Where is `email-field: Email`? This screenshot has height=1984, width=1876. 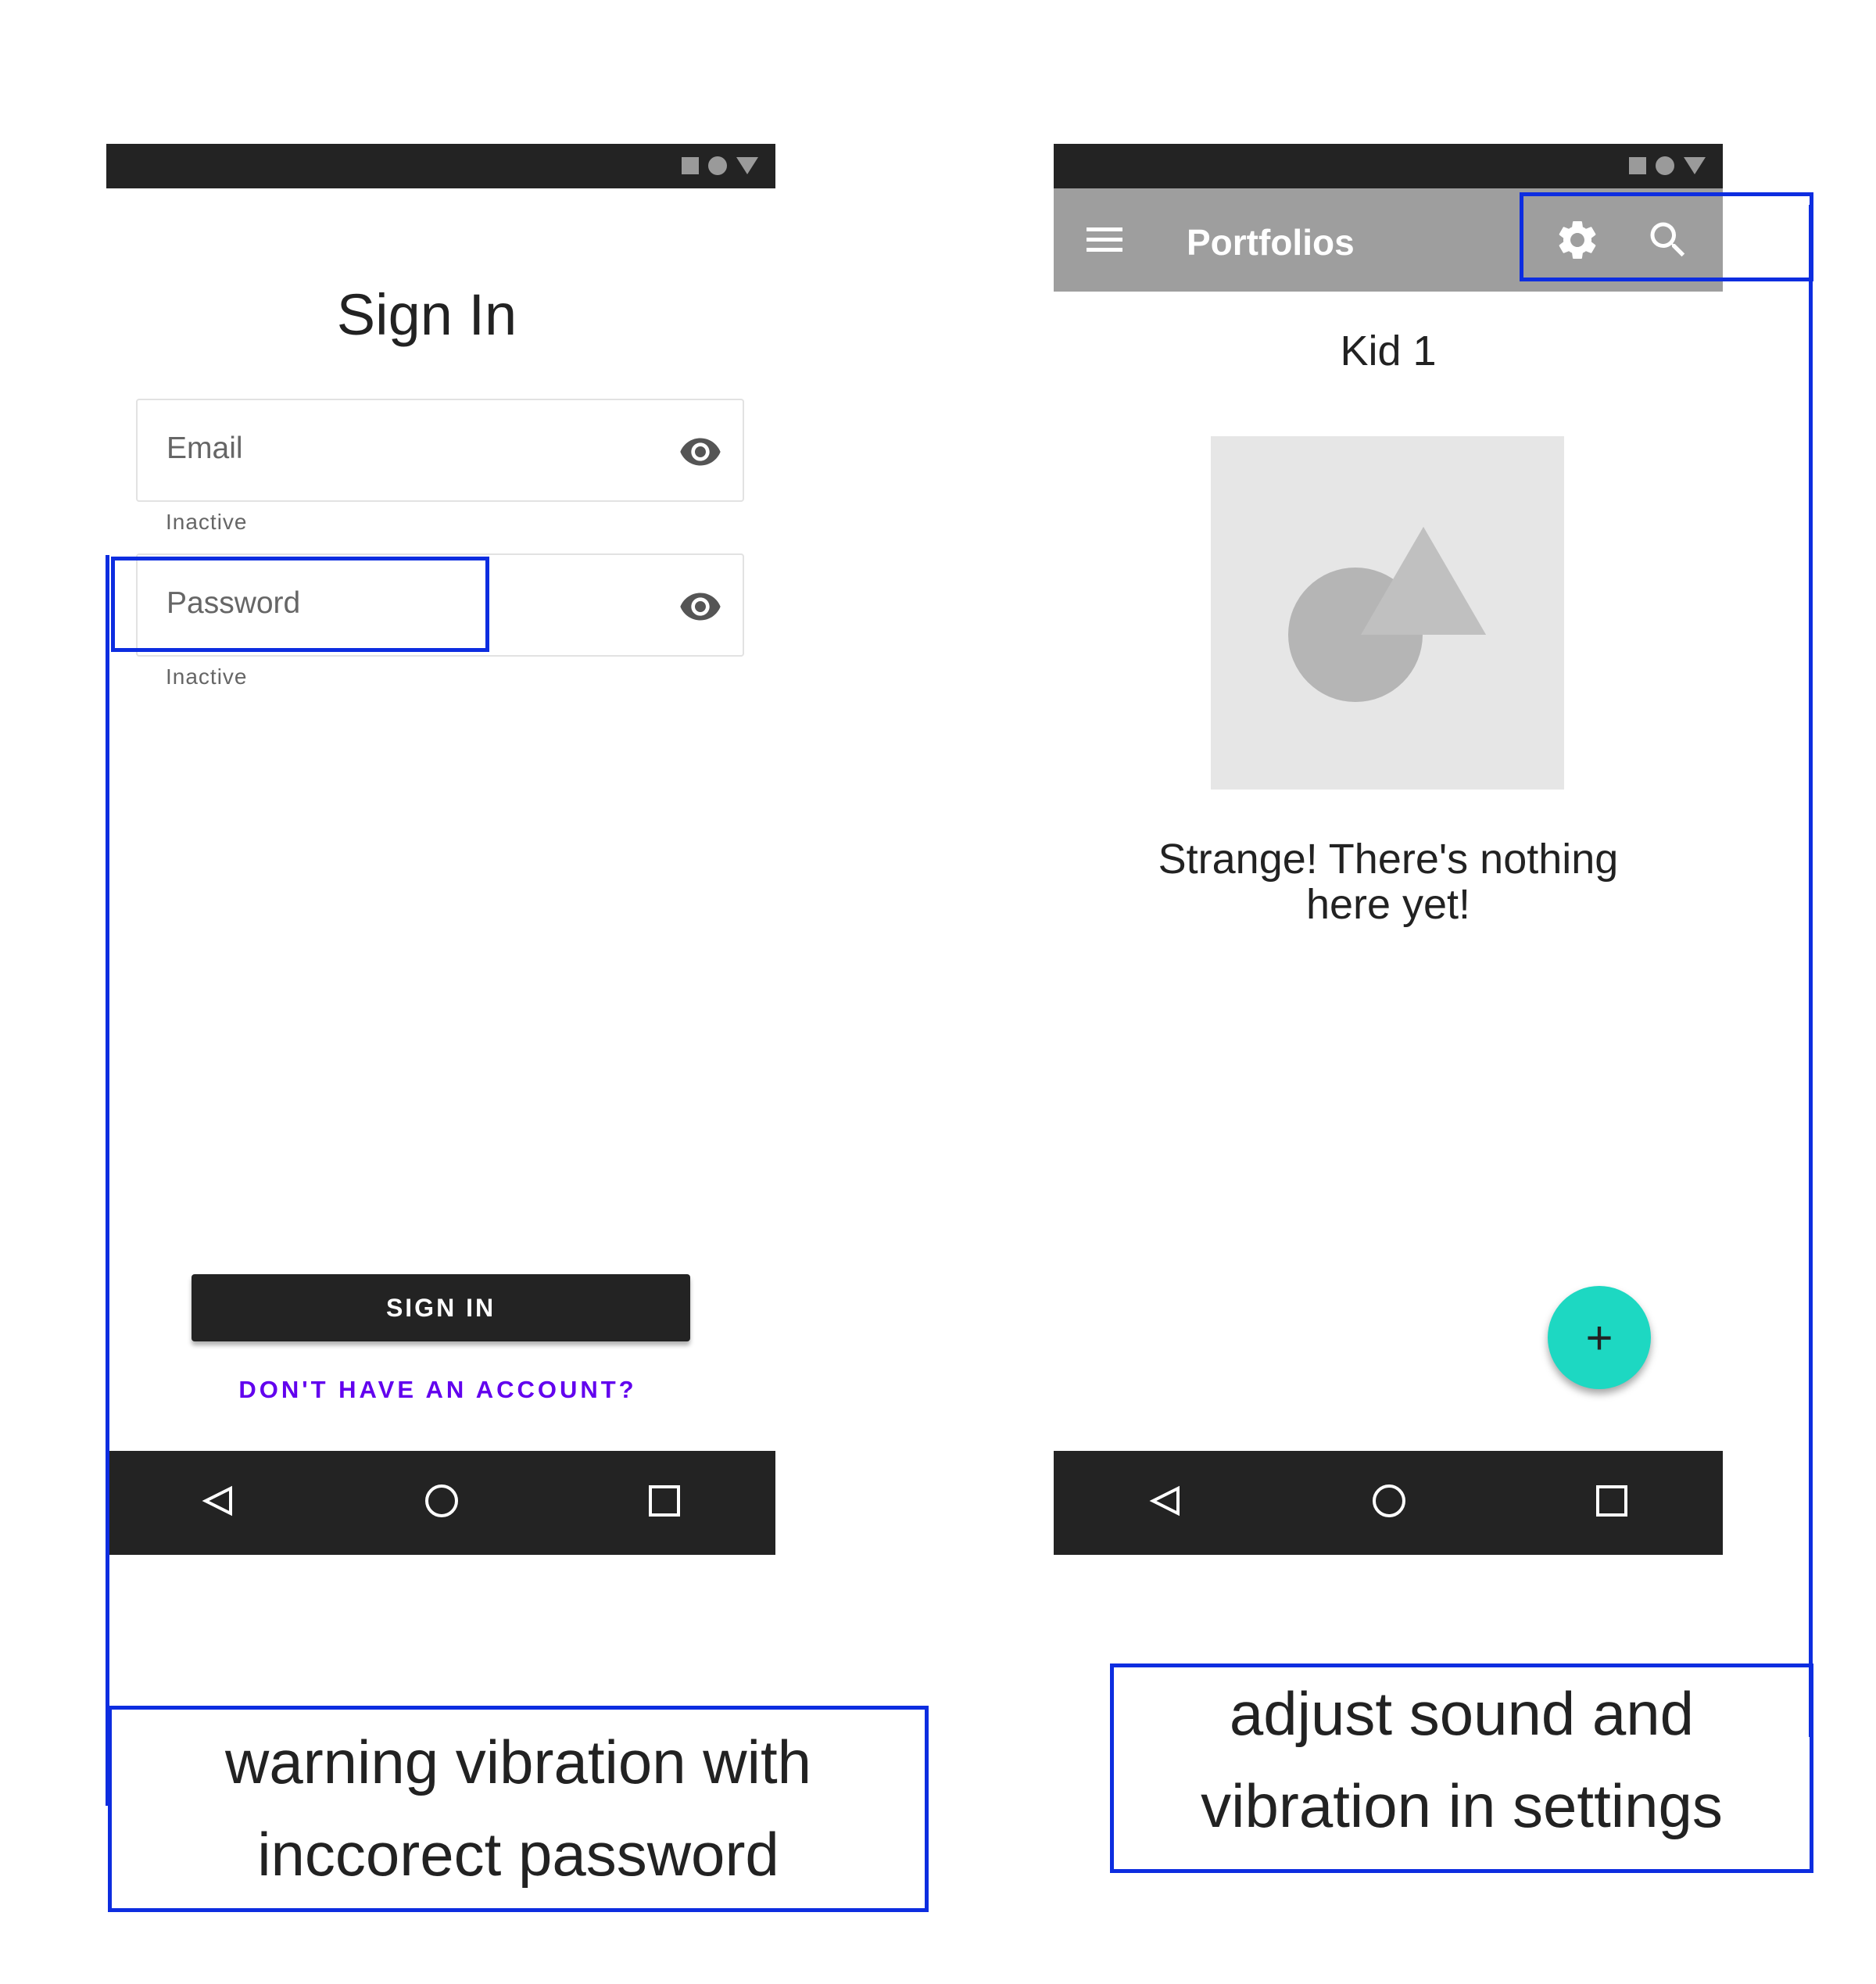 email-field: Email is located at coordinates (440, 451).